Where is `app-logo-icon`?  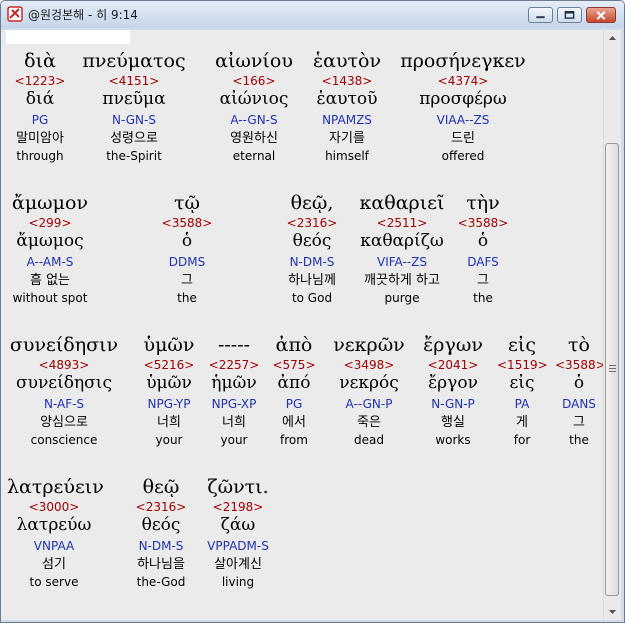
app-logo-icon is located at coordinates (15, 14).